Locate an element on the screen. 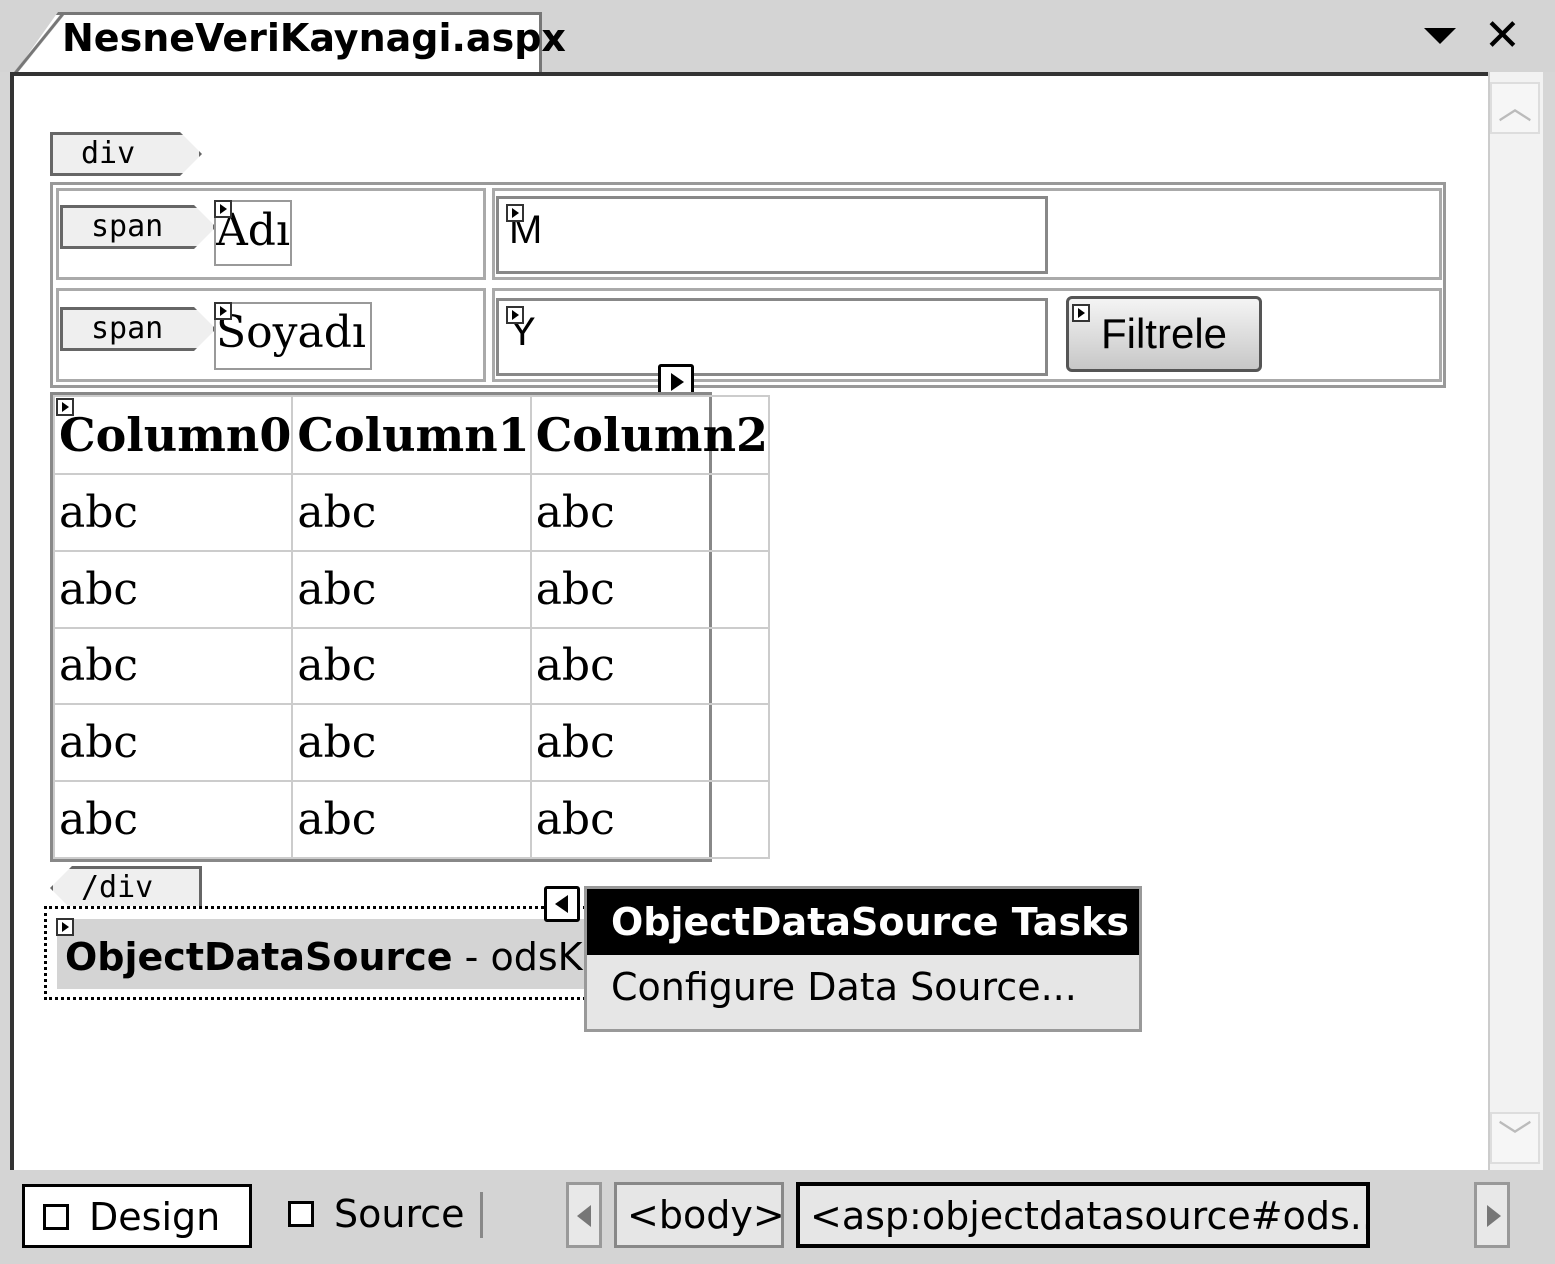  label-soyad-text: Soyadı is located at coordinates (291, 332).